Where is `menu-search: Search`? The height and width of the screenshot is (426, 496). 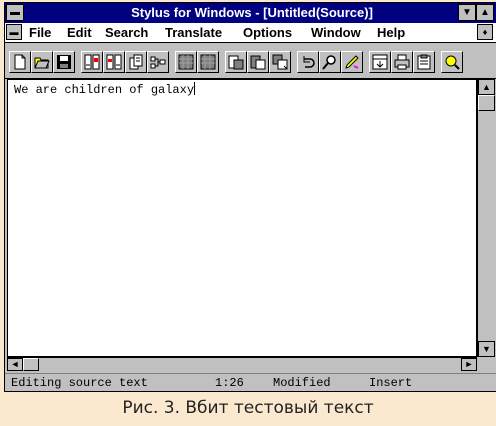 menu-search: Search is located at coordinates (126, 32).